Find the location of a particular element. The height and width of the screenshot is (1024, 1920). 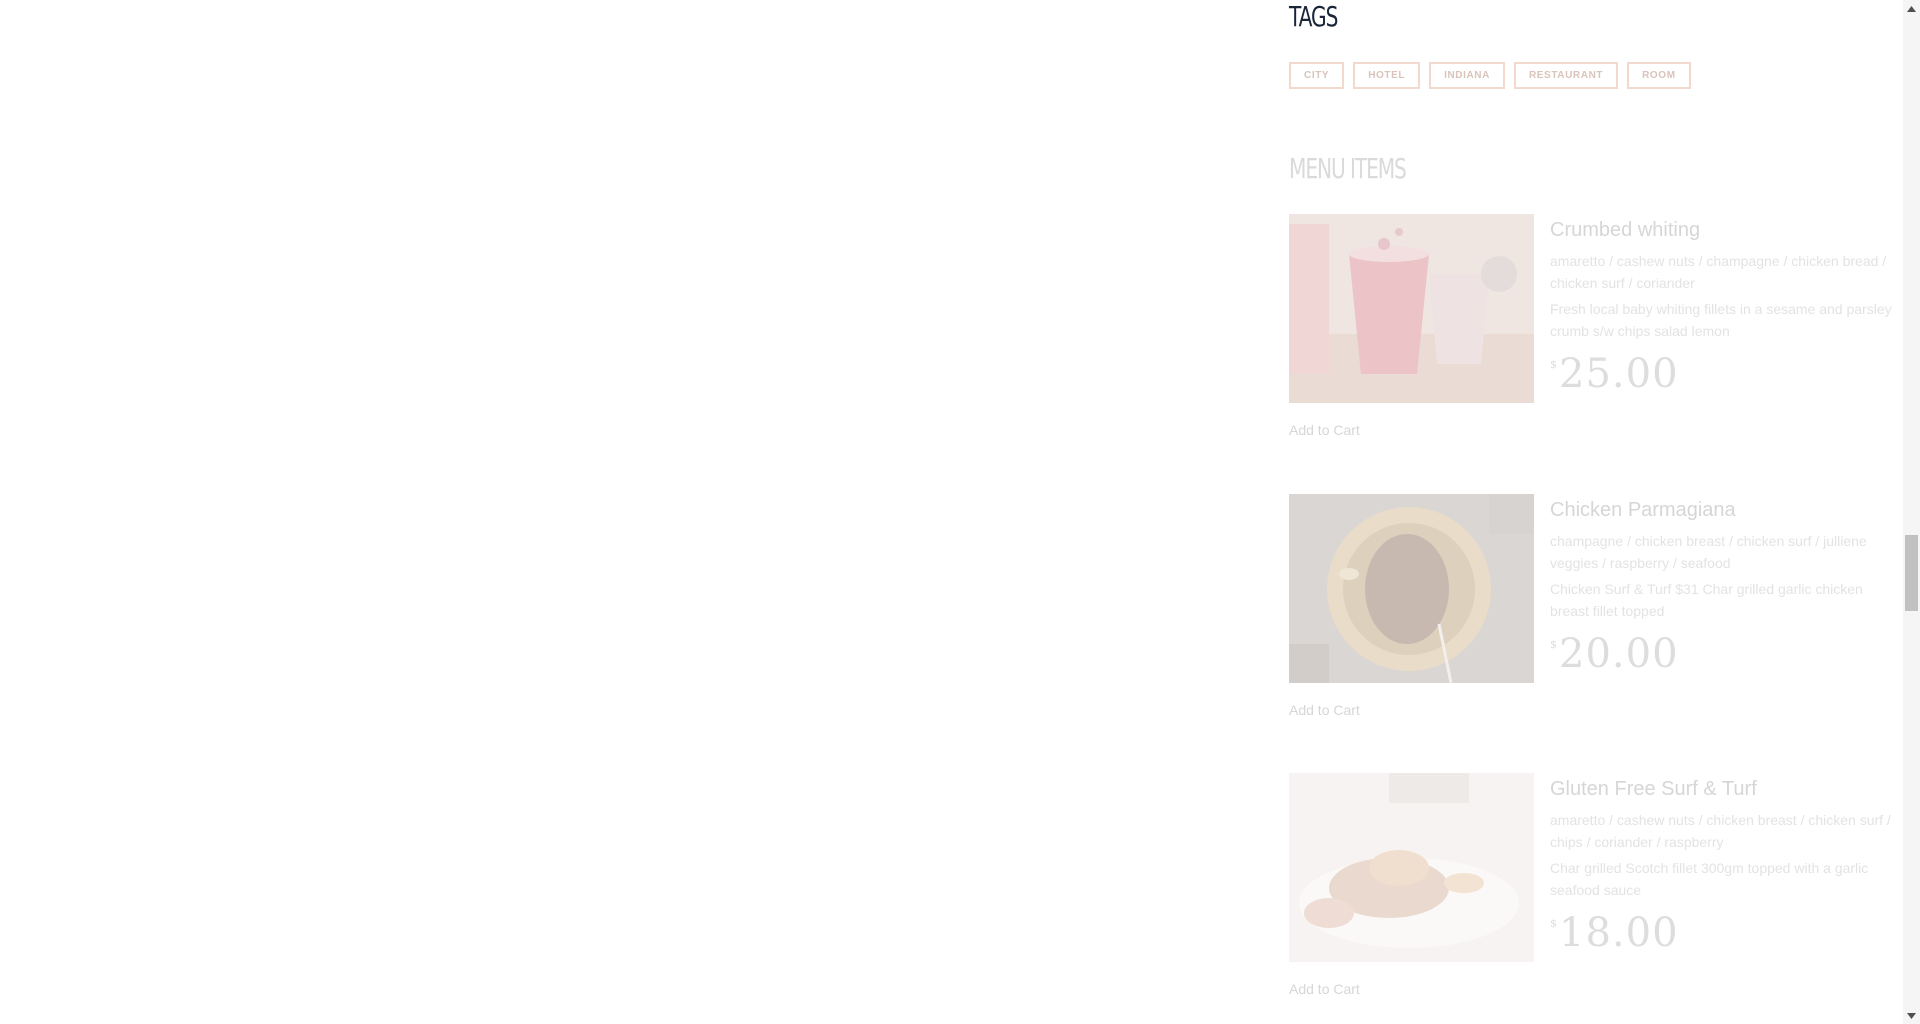

arrow-up-icon is located at coordinates (1911, 8).